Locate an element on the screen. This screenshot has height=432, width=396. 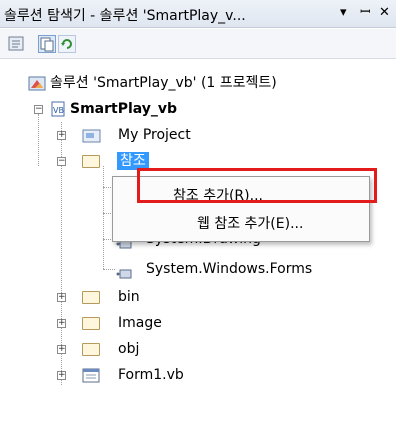
my-project-node: + My Project is located at coordinates (198, 135).